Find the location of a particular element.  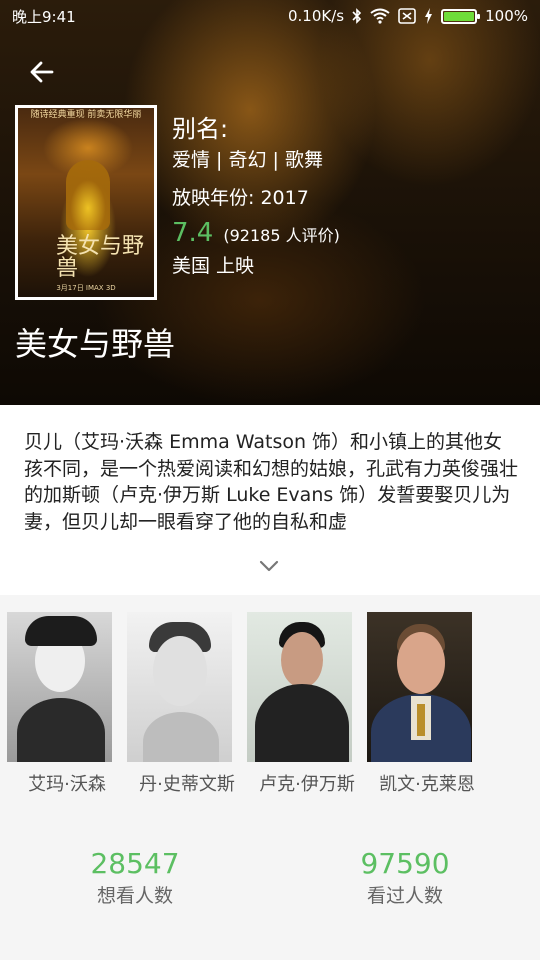

poster-title: 美女与野兽 is located at coordinates (100, 257).